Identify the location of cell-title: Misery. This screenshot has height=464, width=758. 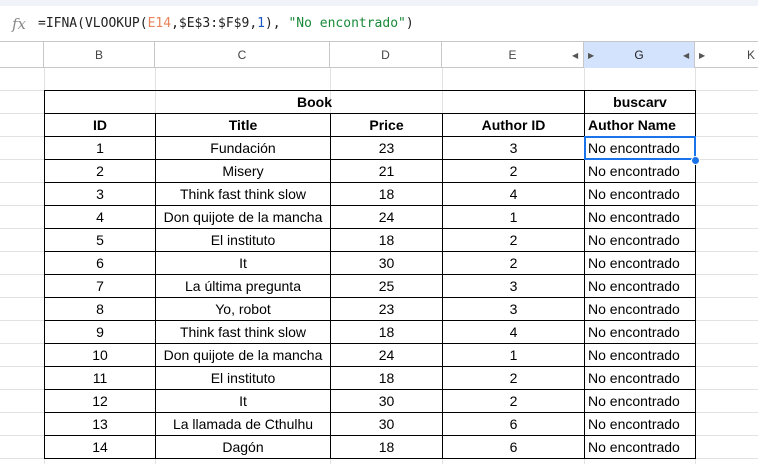
(243, 171).